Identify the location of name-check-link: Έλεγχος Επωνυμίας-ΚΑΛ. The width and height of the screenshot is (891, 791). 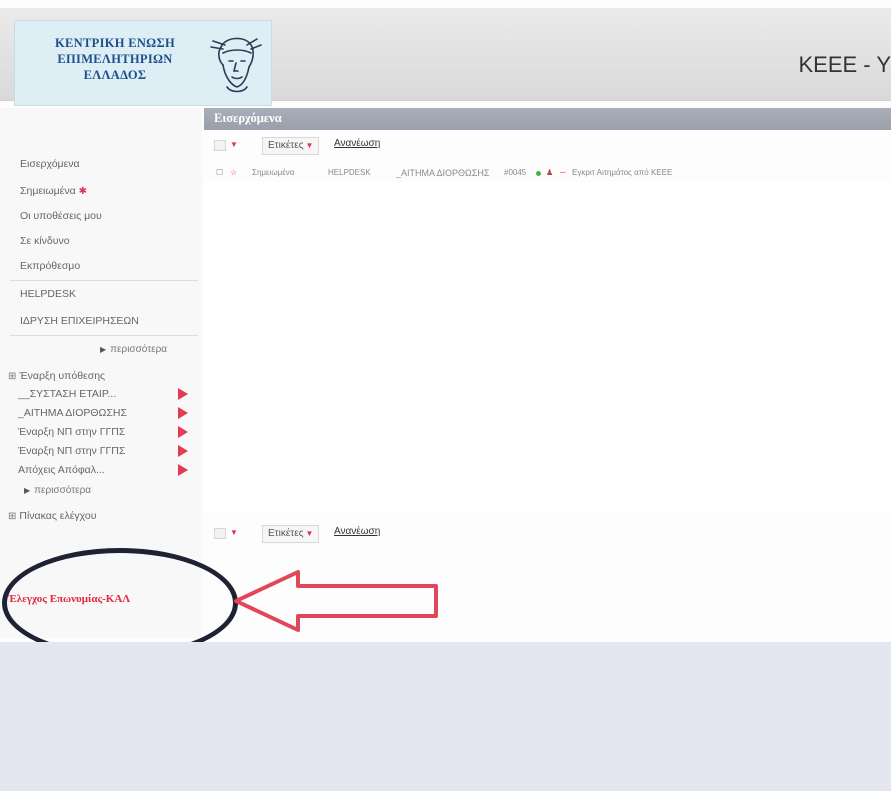
(69, 599).